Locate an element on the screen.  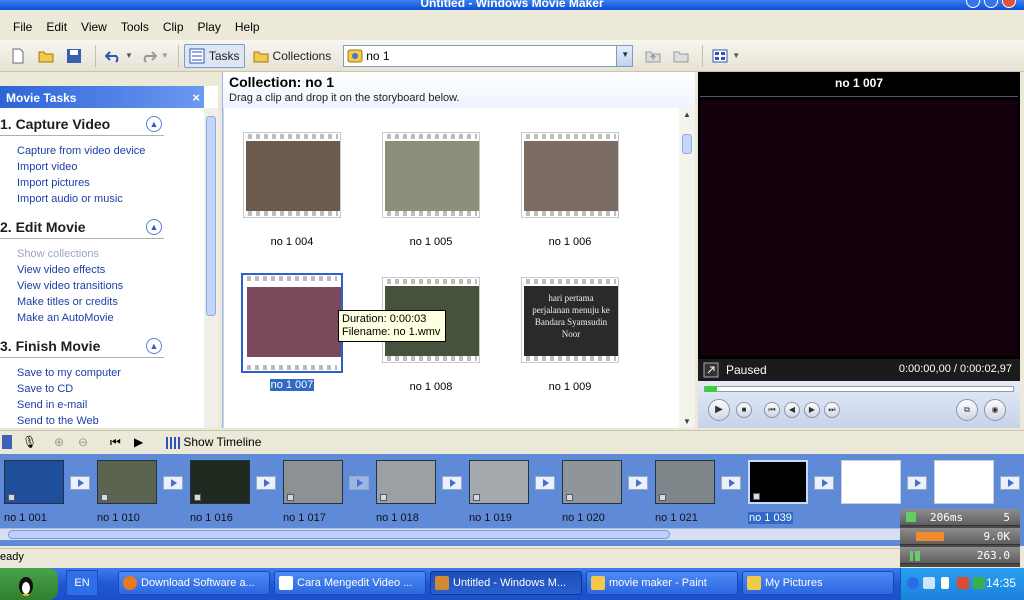
task-capture-from-device: Capture from video device is located at coordinates (81, 151).